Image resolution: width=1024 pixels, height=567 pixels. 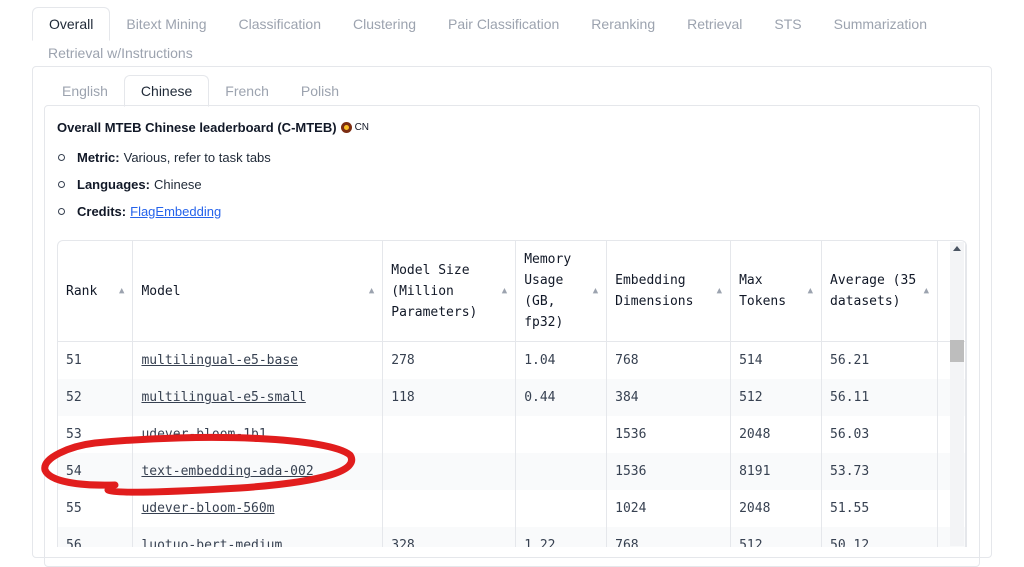 What do you see at coordinates (957, 351) in the screenshot?
I see `scrollbar-thumb` at bounding box center [957, 351].